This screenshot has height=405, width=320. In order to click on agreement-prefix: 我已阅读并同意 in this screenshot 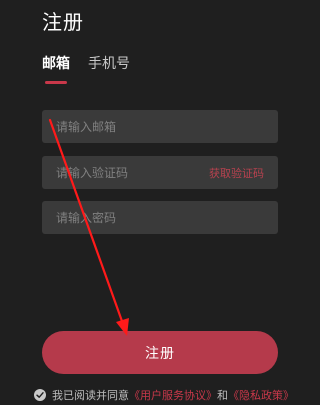, I will do `click(90, 395)`.